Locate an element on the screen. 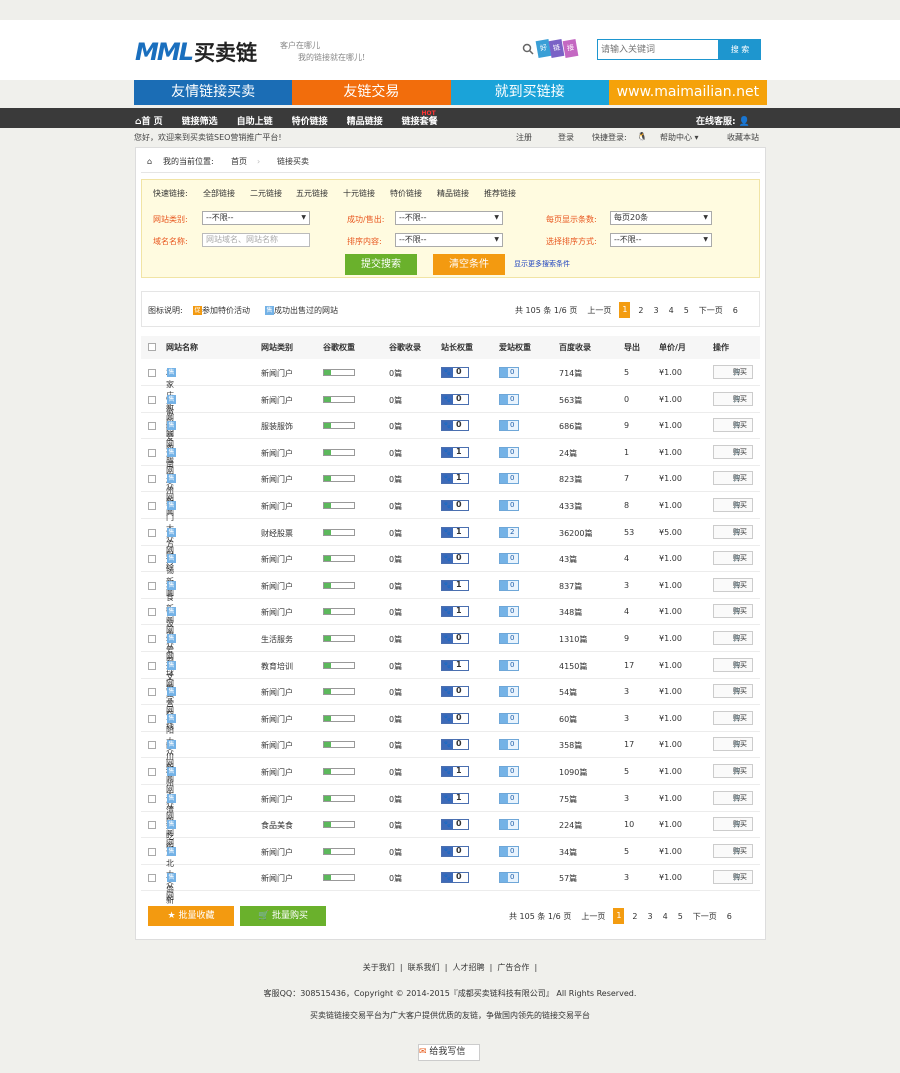 The image size is (900, 1073). sort-method-select: --不限-- is located at coordinates (661, 240).